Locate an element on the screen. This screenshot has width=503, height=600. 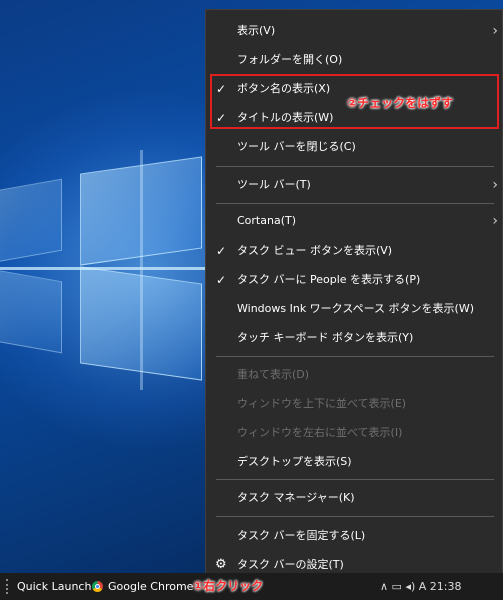
menu-item-show-desktop: デスクトップを表示(S) is located at coordinates (354, 462).